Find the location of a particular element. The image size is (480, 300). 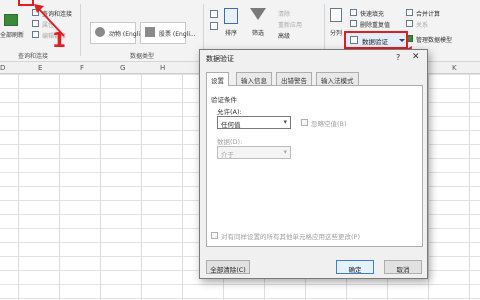

data-label: 数据(D): is located at coordinates (230, 142).